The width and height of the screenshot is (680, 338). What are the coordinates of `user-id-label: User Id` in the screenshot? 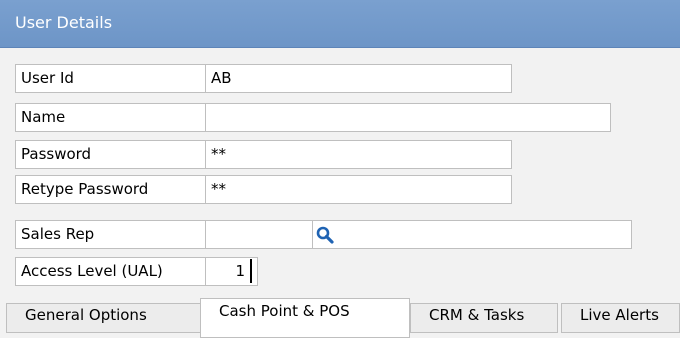 It's located at (110, 78).